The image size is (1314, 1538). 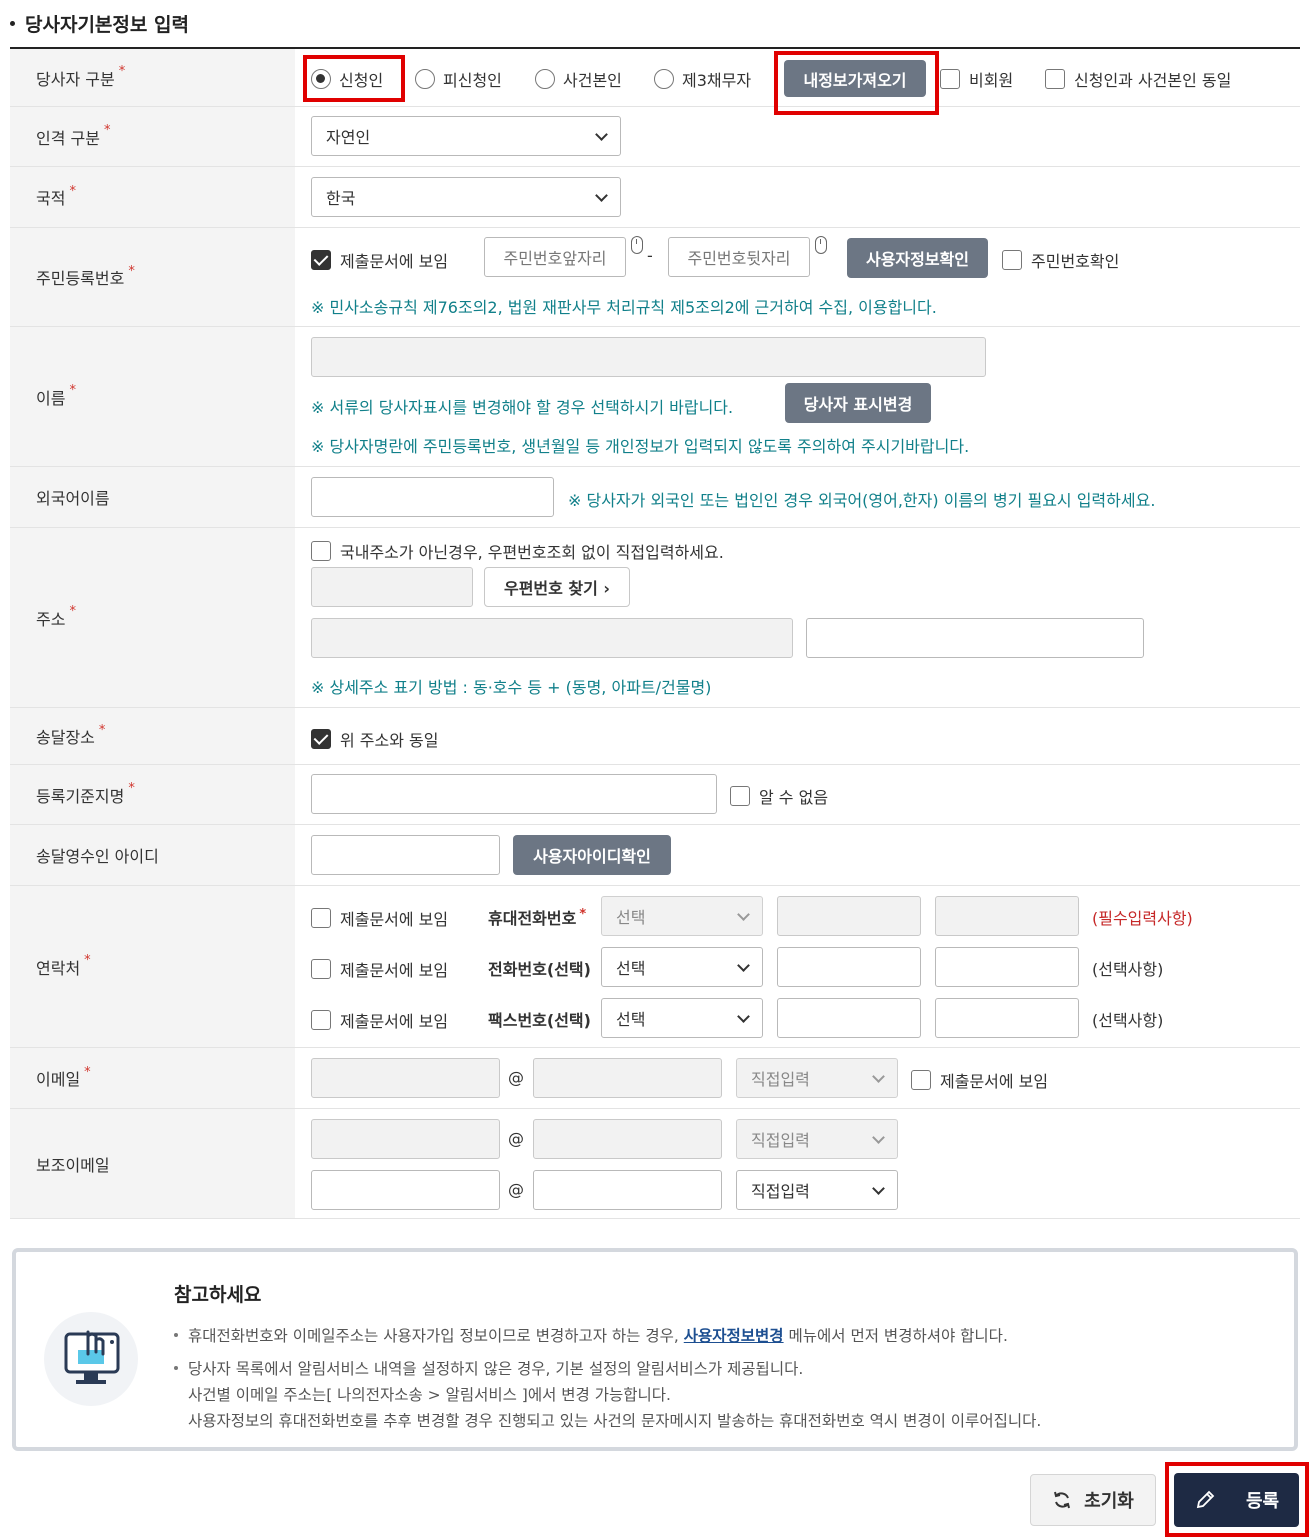 I want to click on highlight-load-info, so click(x=856, y=83).